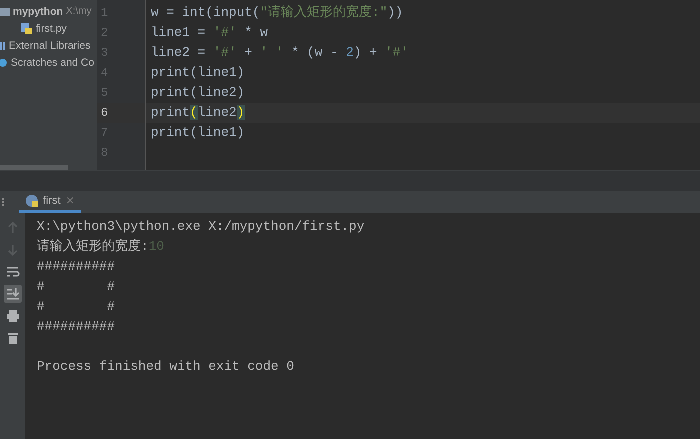 This screenshot has width=700, height=439. Describe the element at coordinates (201, 226) in the screenshot. I see `console-text: X:\python3\python.exe X:/mypython/first.py` at that location.